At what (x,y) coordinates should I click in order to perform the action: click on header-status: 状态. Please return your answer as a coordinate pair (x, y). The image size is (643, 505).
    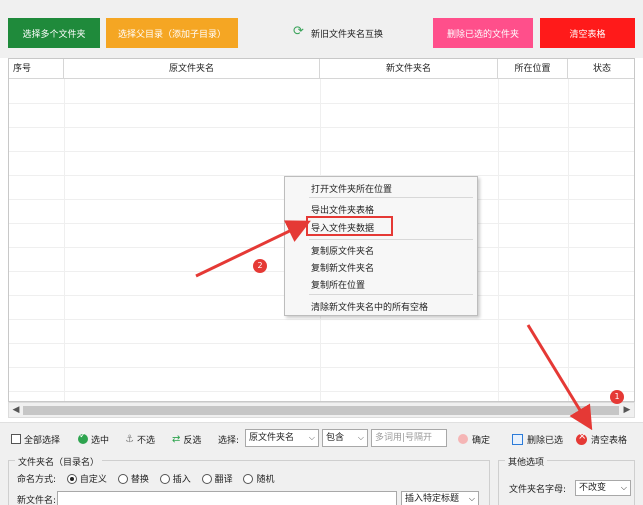
    Looking at the image, I should click on (601, 69).